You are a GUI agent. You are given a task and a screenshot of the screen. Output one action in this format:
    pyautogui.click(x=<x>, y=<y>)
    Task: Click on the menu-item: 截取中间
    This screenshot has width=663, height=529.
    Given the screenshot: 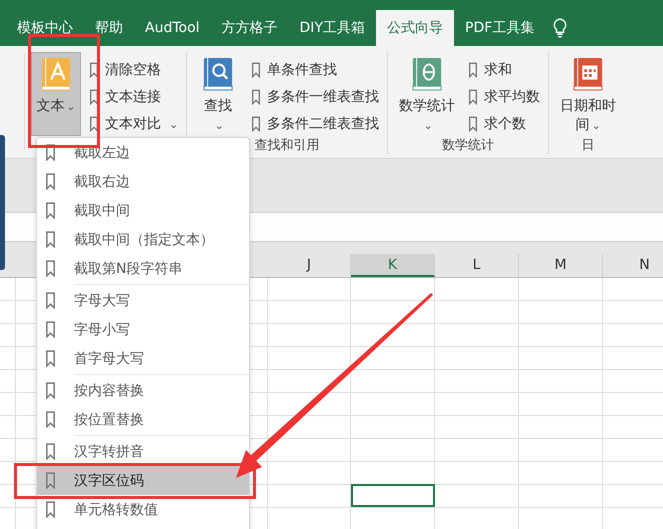 What is the action you would take?
    pyautogui.click(x=143, y=210)
    